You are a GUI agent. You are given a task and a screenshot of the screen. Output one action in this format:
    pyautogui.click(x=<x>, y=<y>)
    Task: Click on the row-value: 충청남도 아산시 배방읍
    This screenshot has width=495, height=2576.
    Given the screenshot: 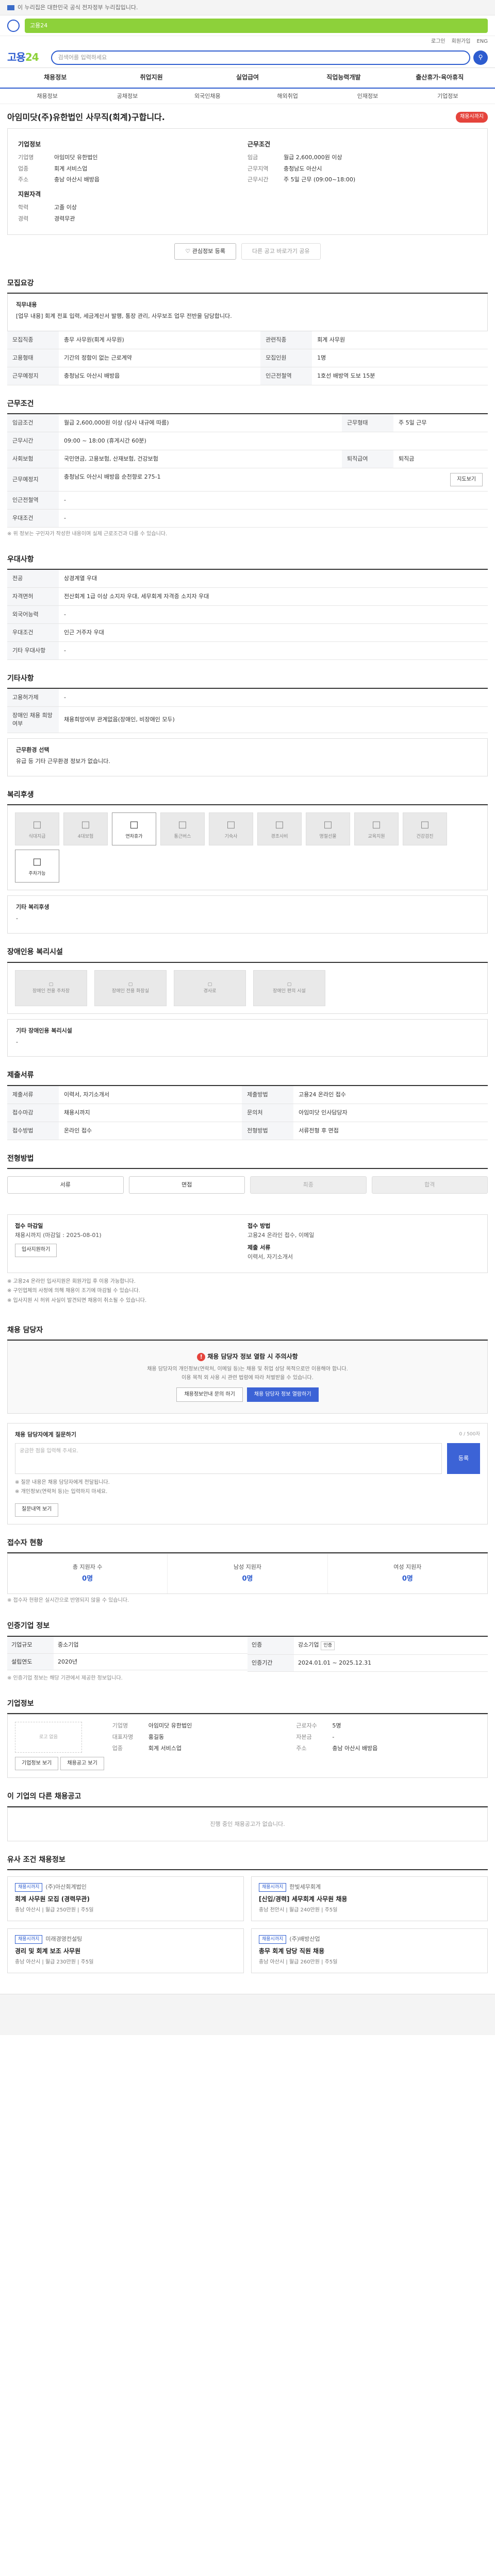 What is the action you would take?
    pyautogui.click(x=160, y=376)
    